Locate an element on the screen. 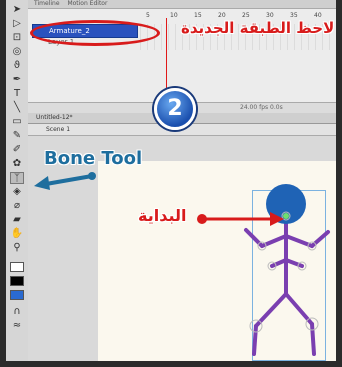 The height and width of the screenshot is (367, 342). stroke-color-swatch is located at coordinates (17, 267).